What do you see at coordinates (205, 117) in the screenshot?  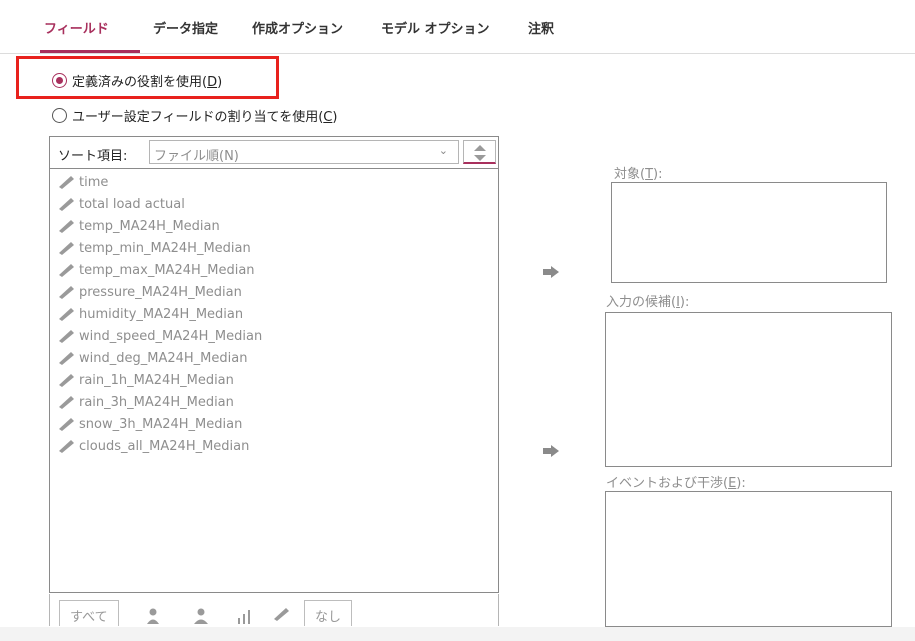 I see `radio-label-custom: ユーザー設定フィールドの割り当てを使用(C)` at bounding box center [205, 117].